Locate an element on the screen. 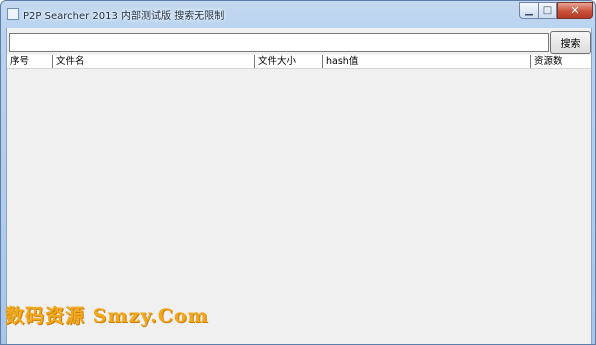 The image size is (596, 345). list-header: 序号 文件名 文件大小 hash值 资源数 is located at coordinates (299, 62).